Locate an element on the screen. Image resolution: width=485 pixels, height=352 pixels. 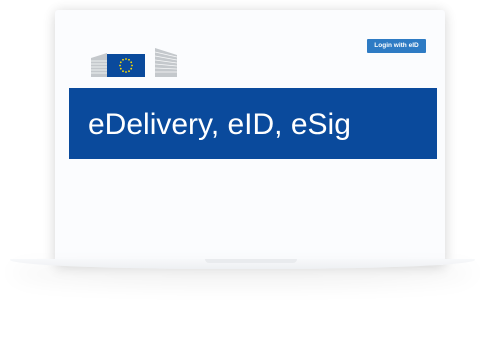
laptop-notch is located at coordinates (251, 261).